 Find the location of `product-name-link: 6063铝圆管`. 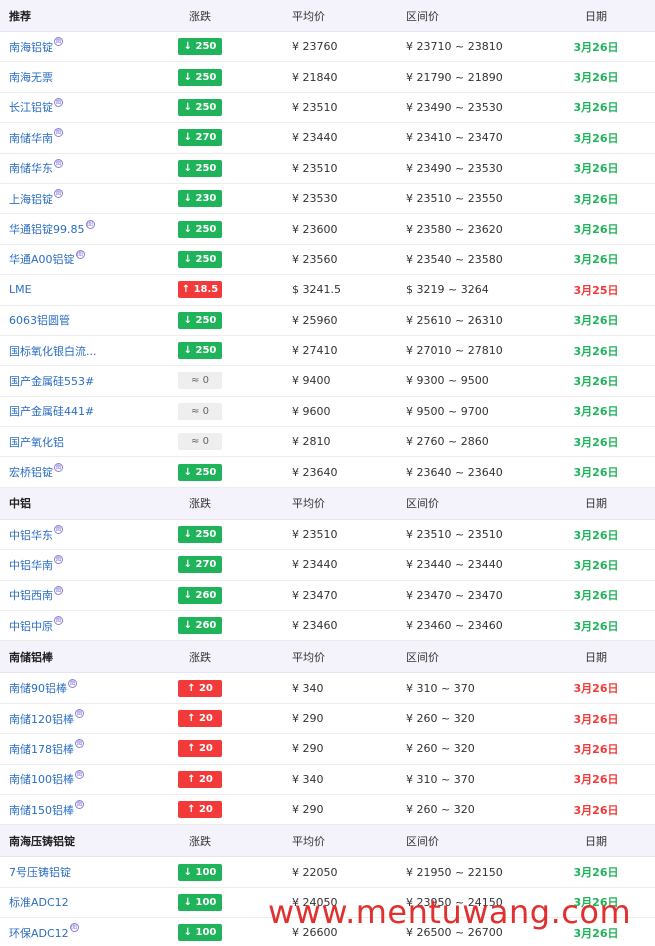

product-name-link: 6063铝圆管 is located at coordinates (39, 320).